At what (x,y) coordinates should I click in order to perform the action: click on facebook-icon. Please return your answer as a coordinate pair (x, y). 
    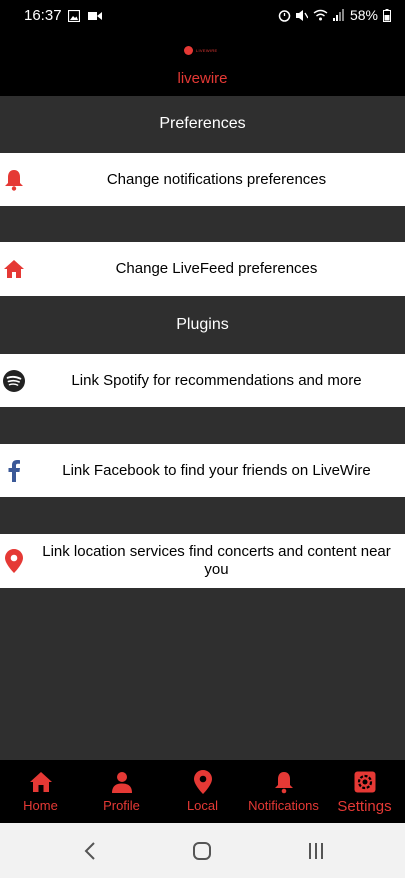
    Looking at the image, I should click on (14, 470).